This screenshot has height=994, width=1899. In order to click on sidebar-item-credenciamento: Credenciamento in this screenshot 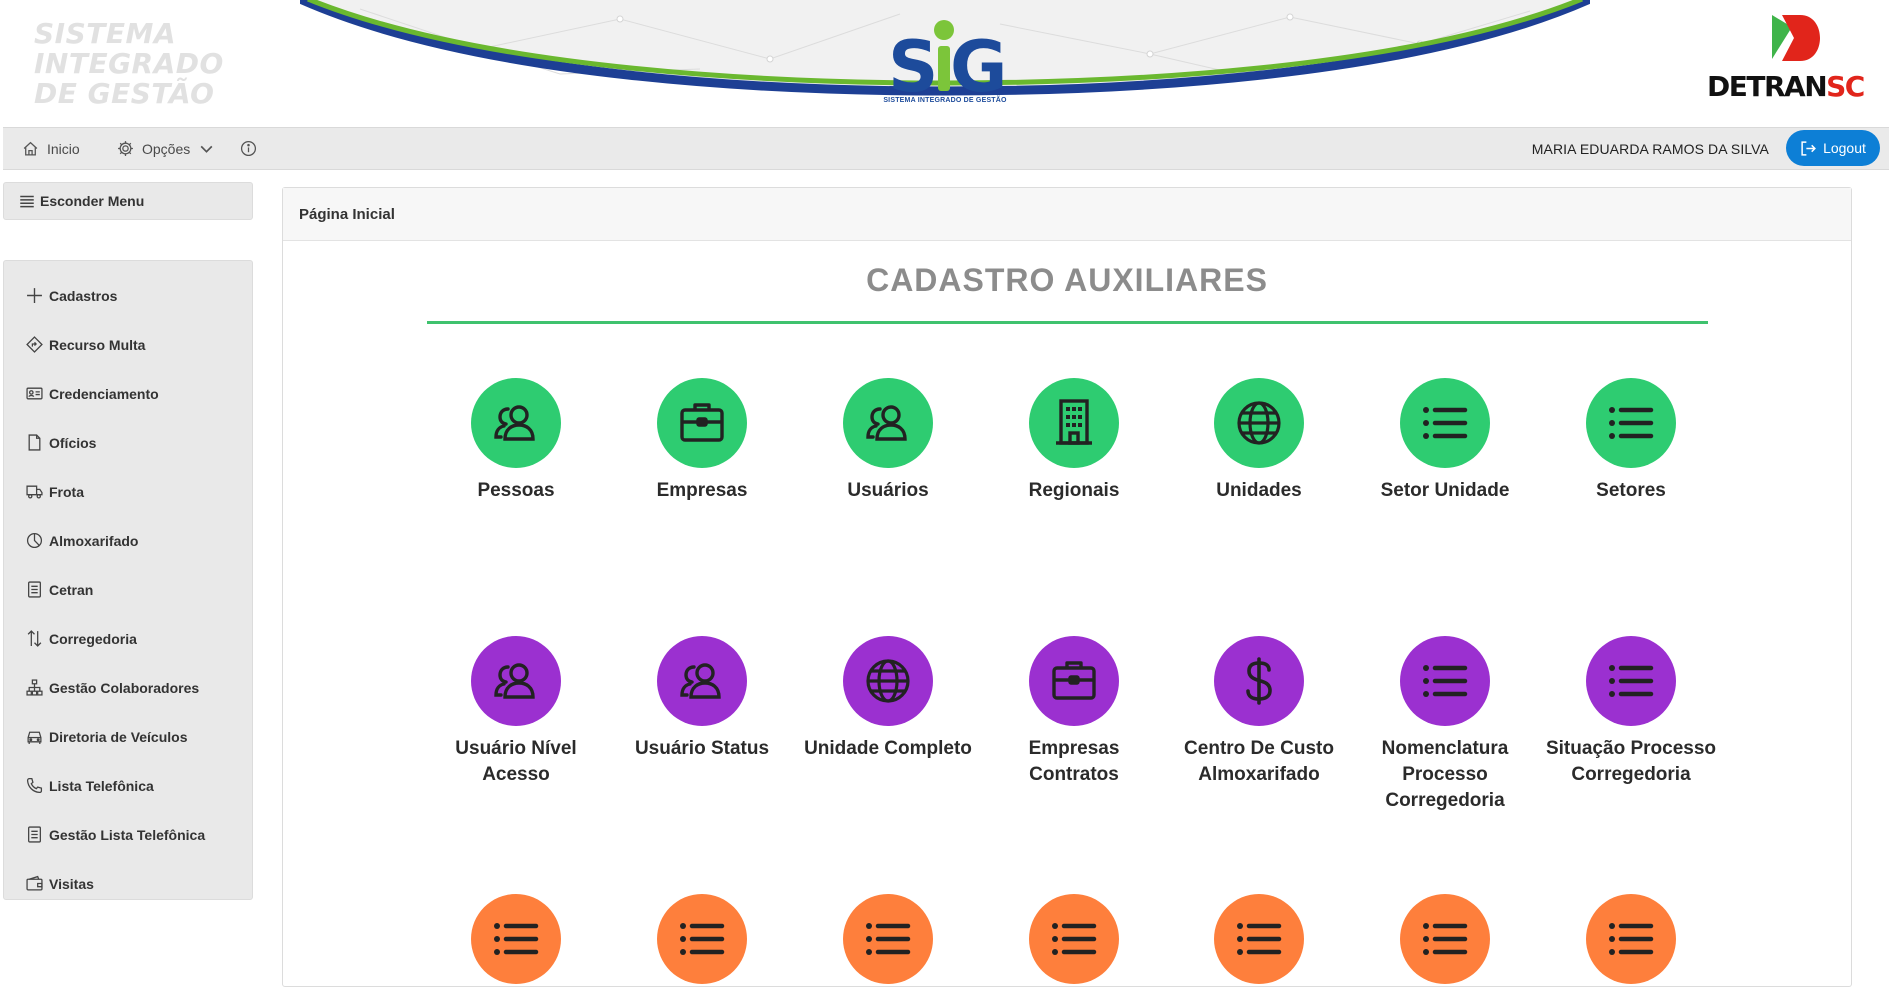, I will do `click(128, 393)`.